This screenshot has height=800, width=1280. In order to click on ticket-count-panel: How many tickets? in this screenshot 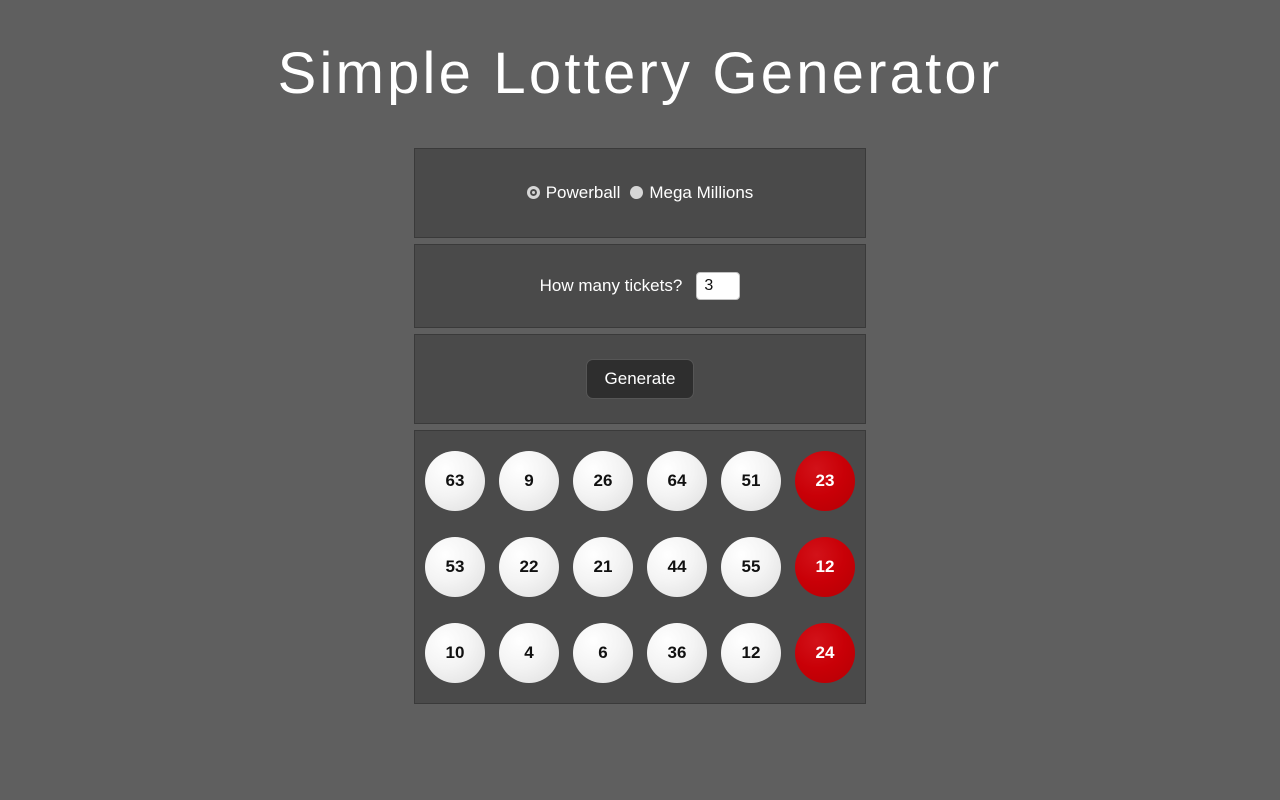, I will do `click(640, 285)`.